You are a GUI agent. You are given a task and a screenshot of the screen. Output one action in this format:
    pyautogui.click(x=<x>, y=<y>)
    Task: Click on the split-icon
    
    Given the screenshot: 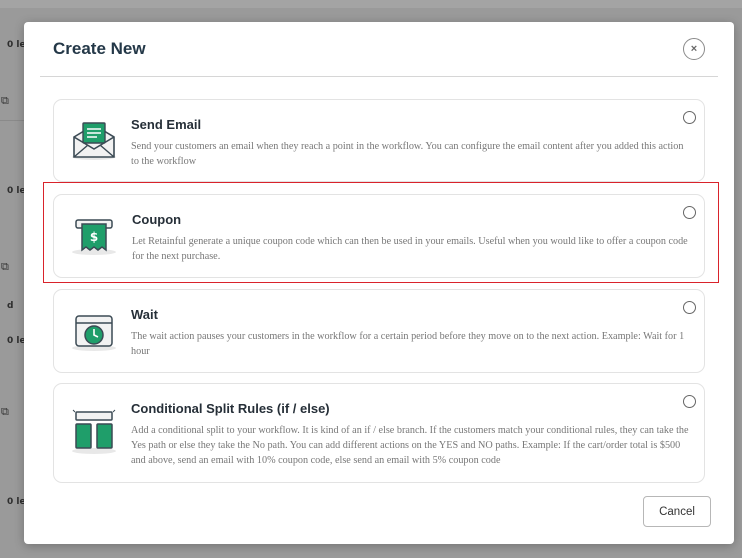 What is the action you would take?
    pyautogui.click(x=94, y=431)
    